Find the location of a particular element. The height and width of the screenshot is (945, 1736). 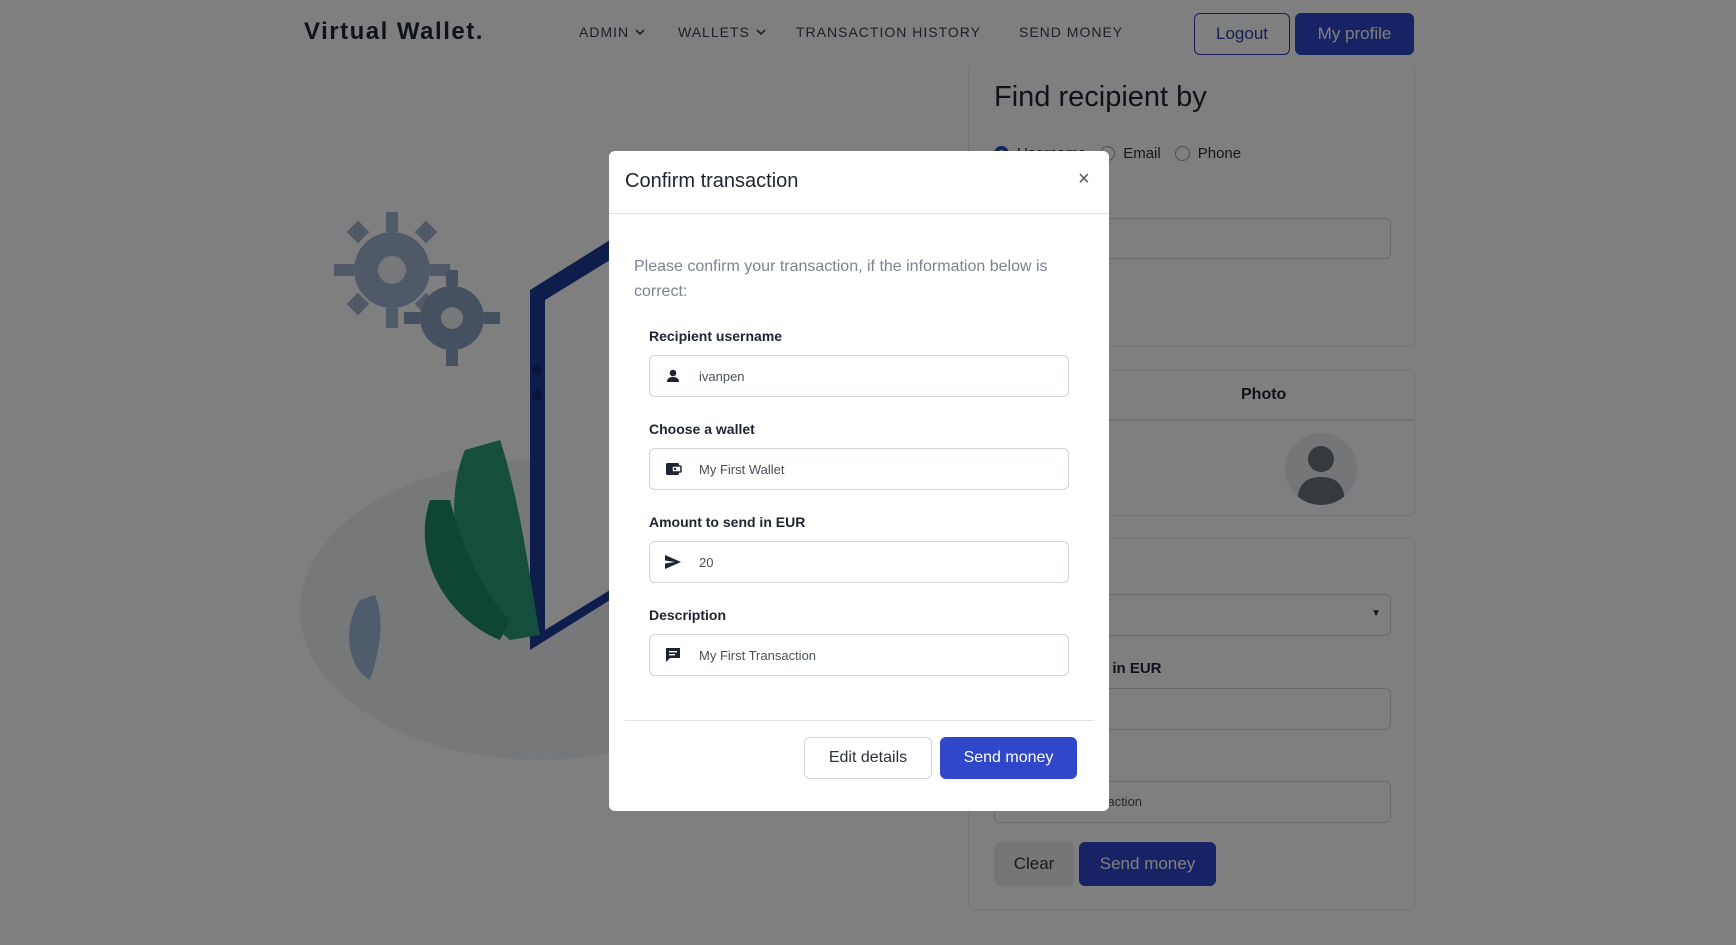

message-icon is located at coordinates (673, 655).